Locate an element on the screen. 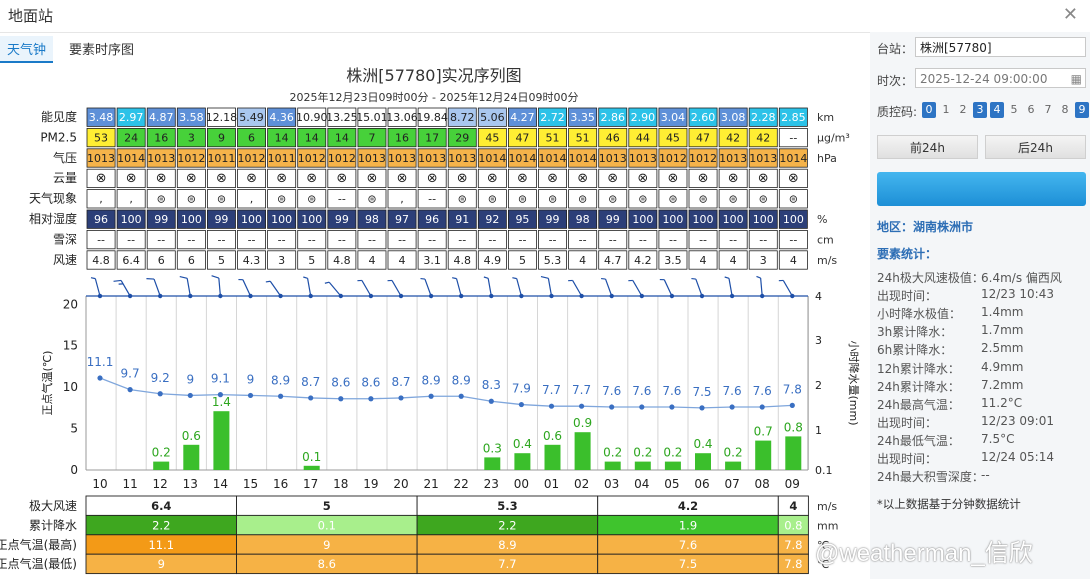 Image resolution: width=1090 pixels, height=579 pixels. x-tick-label: 23 is located at coordinates (491, 484).